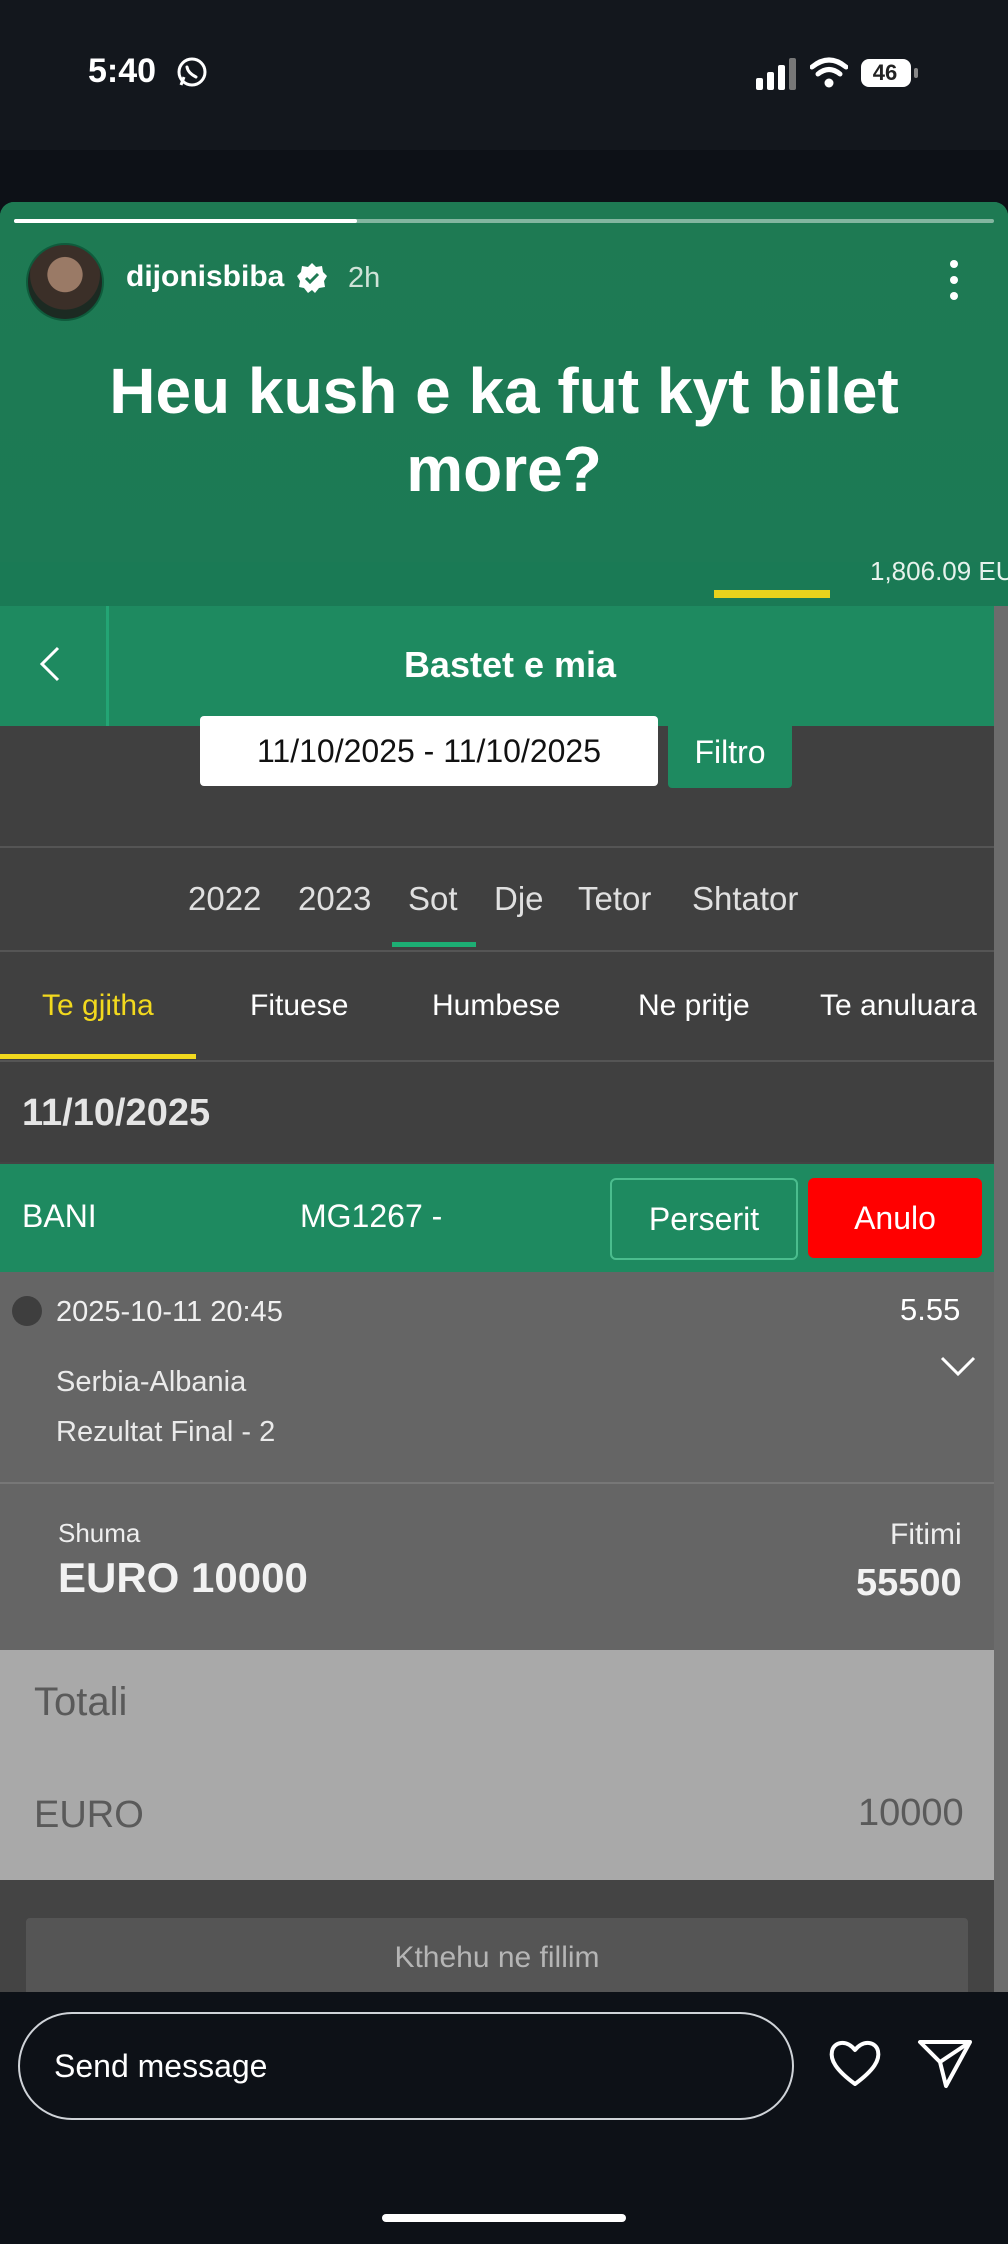 The image size is (1008, 2244). I want to click on day-header: 11/10/2025, so click(497, 1112).